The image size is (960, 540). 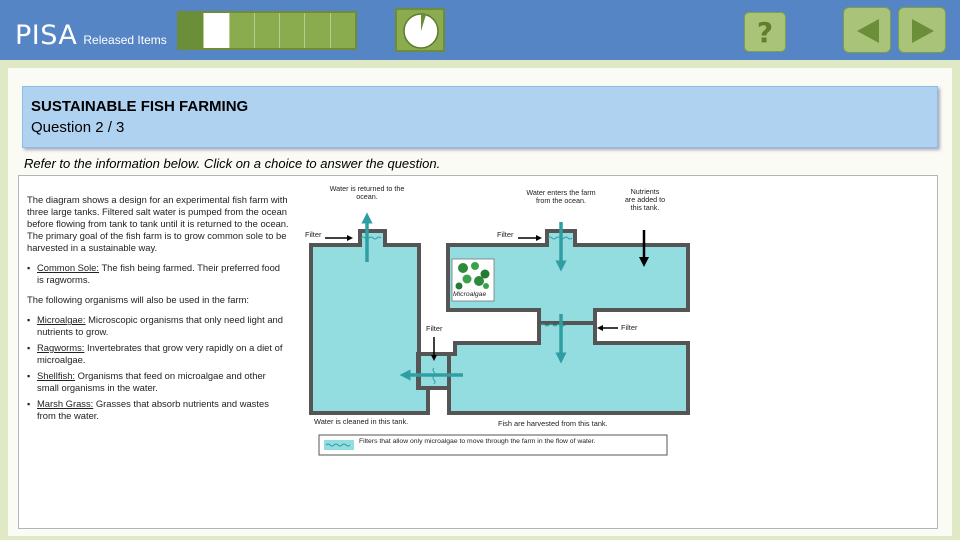 I want to click on help-button: ?, so click(x=765, y=32).